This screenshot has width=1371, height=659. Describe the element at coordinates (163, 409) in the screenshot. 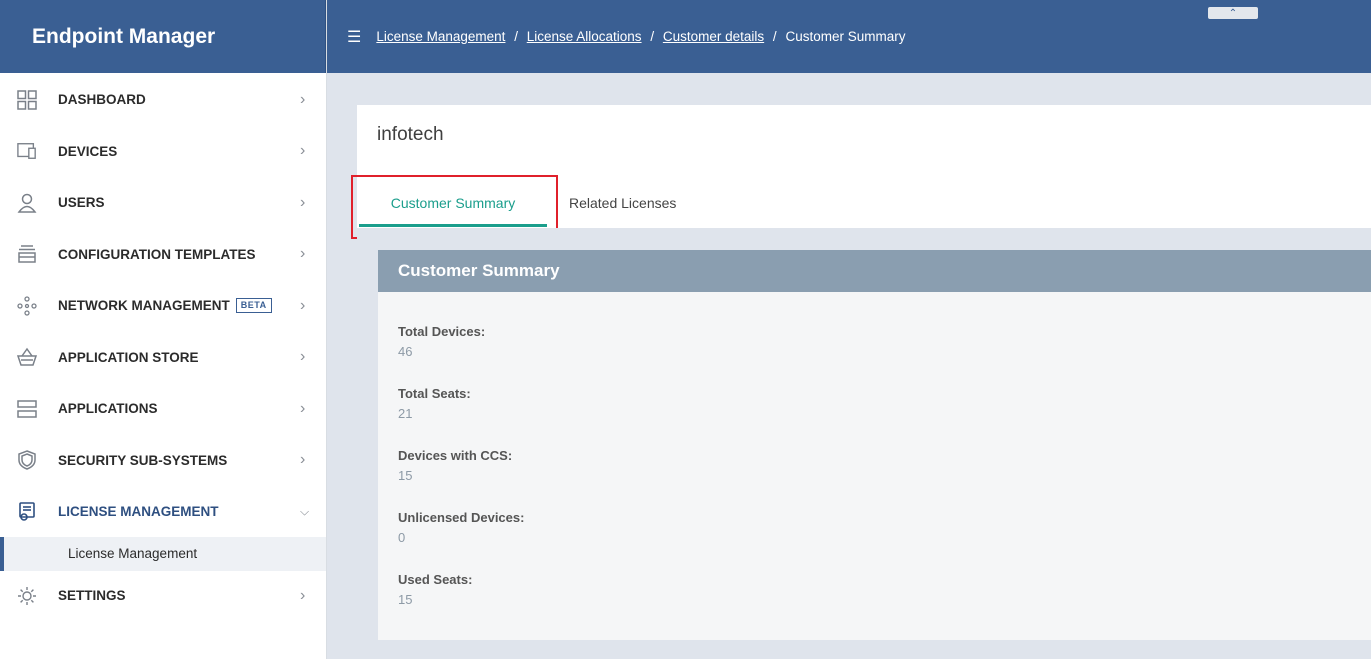

I see `sidebar-item-applications: APPLICATIONS ›` at that location.